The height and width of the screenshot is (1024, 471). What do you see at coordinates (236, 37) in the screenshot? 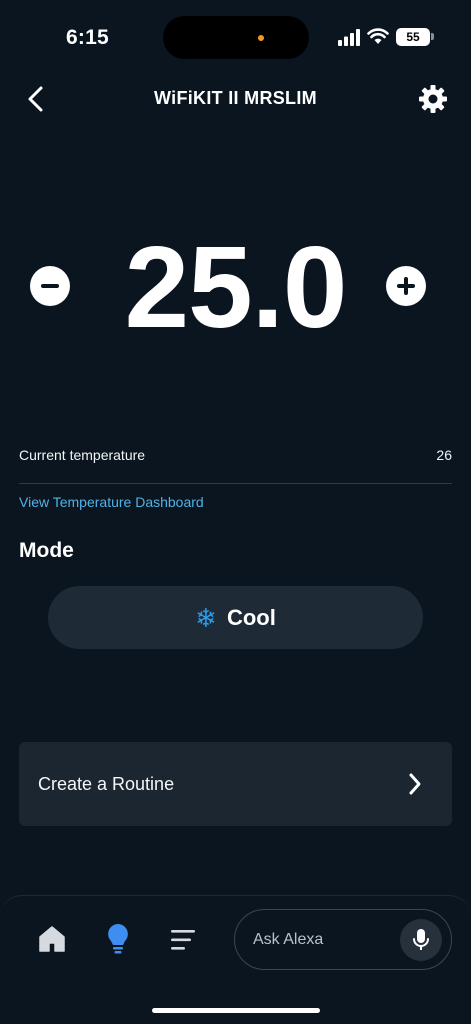
I see `dynamic-island` at bounding box center [236, 37].